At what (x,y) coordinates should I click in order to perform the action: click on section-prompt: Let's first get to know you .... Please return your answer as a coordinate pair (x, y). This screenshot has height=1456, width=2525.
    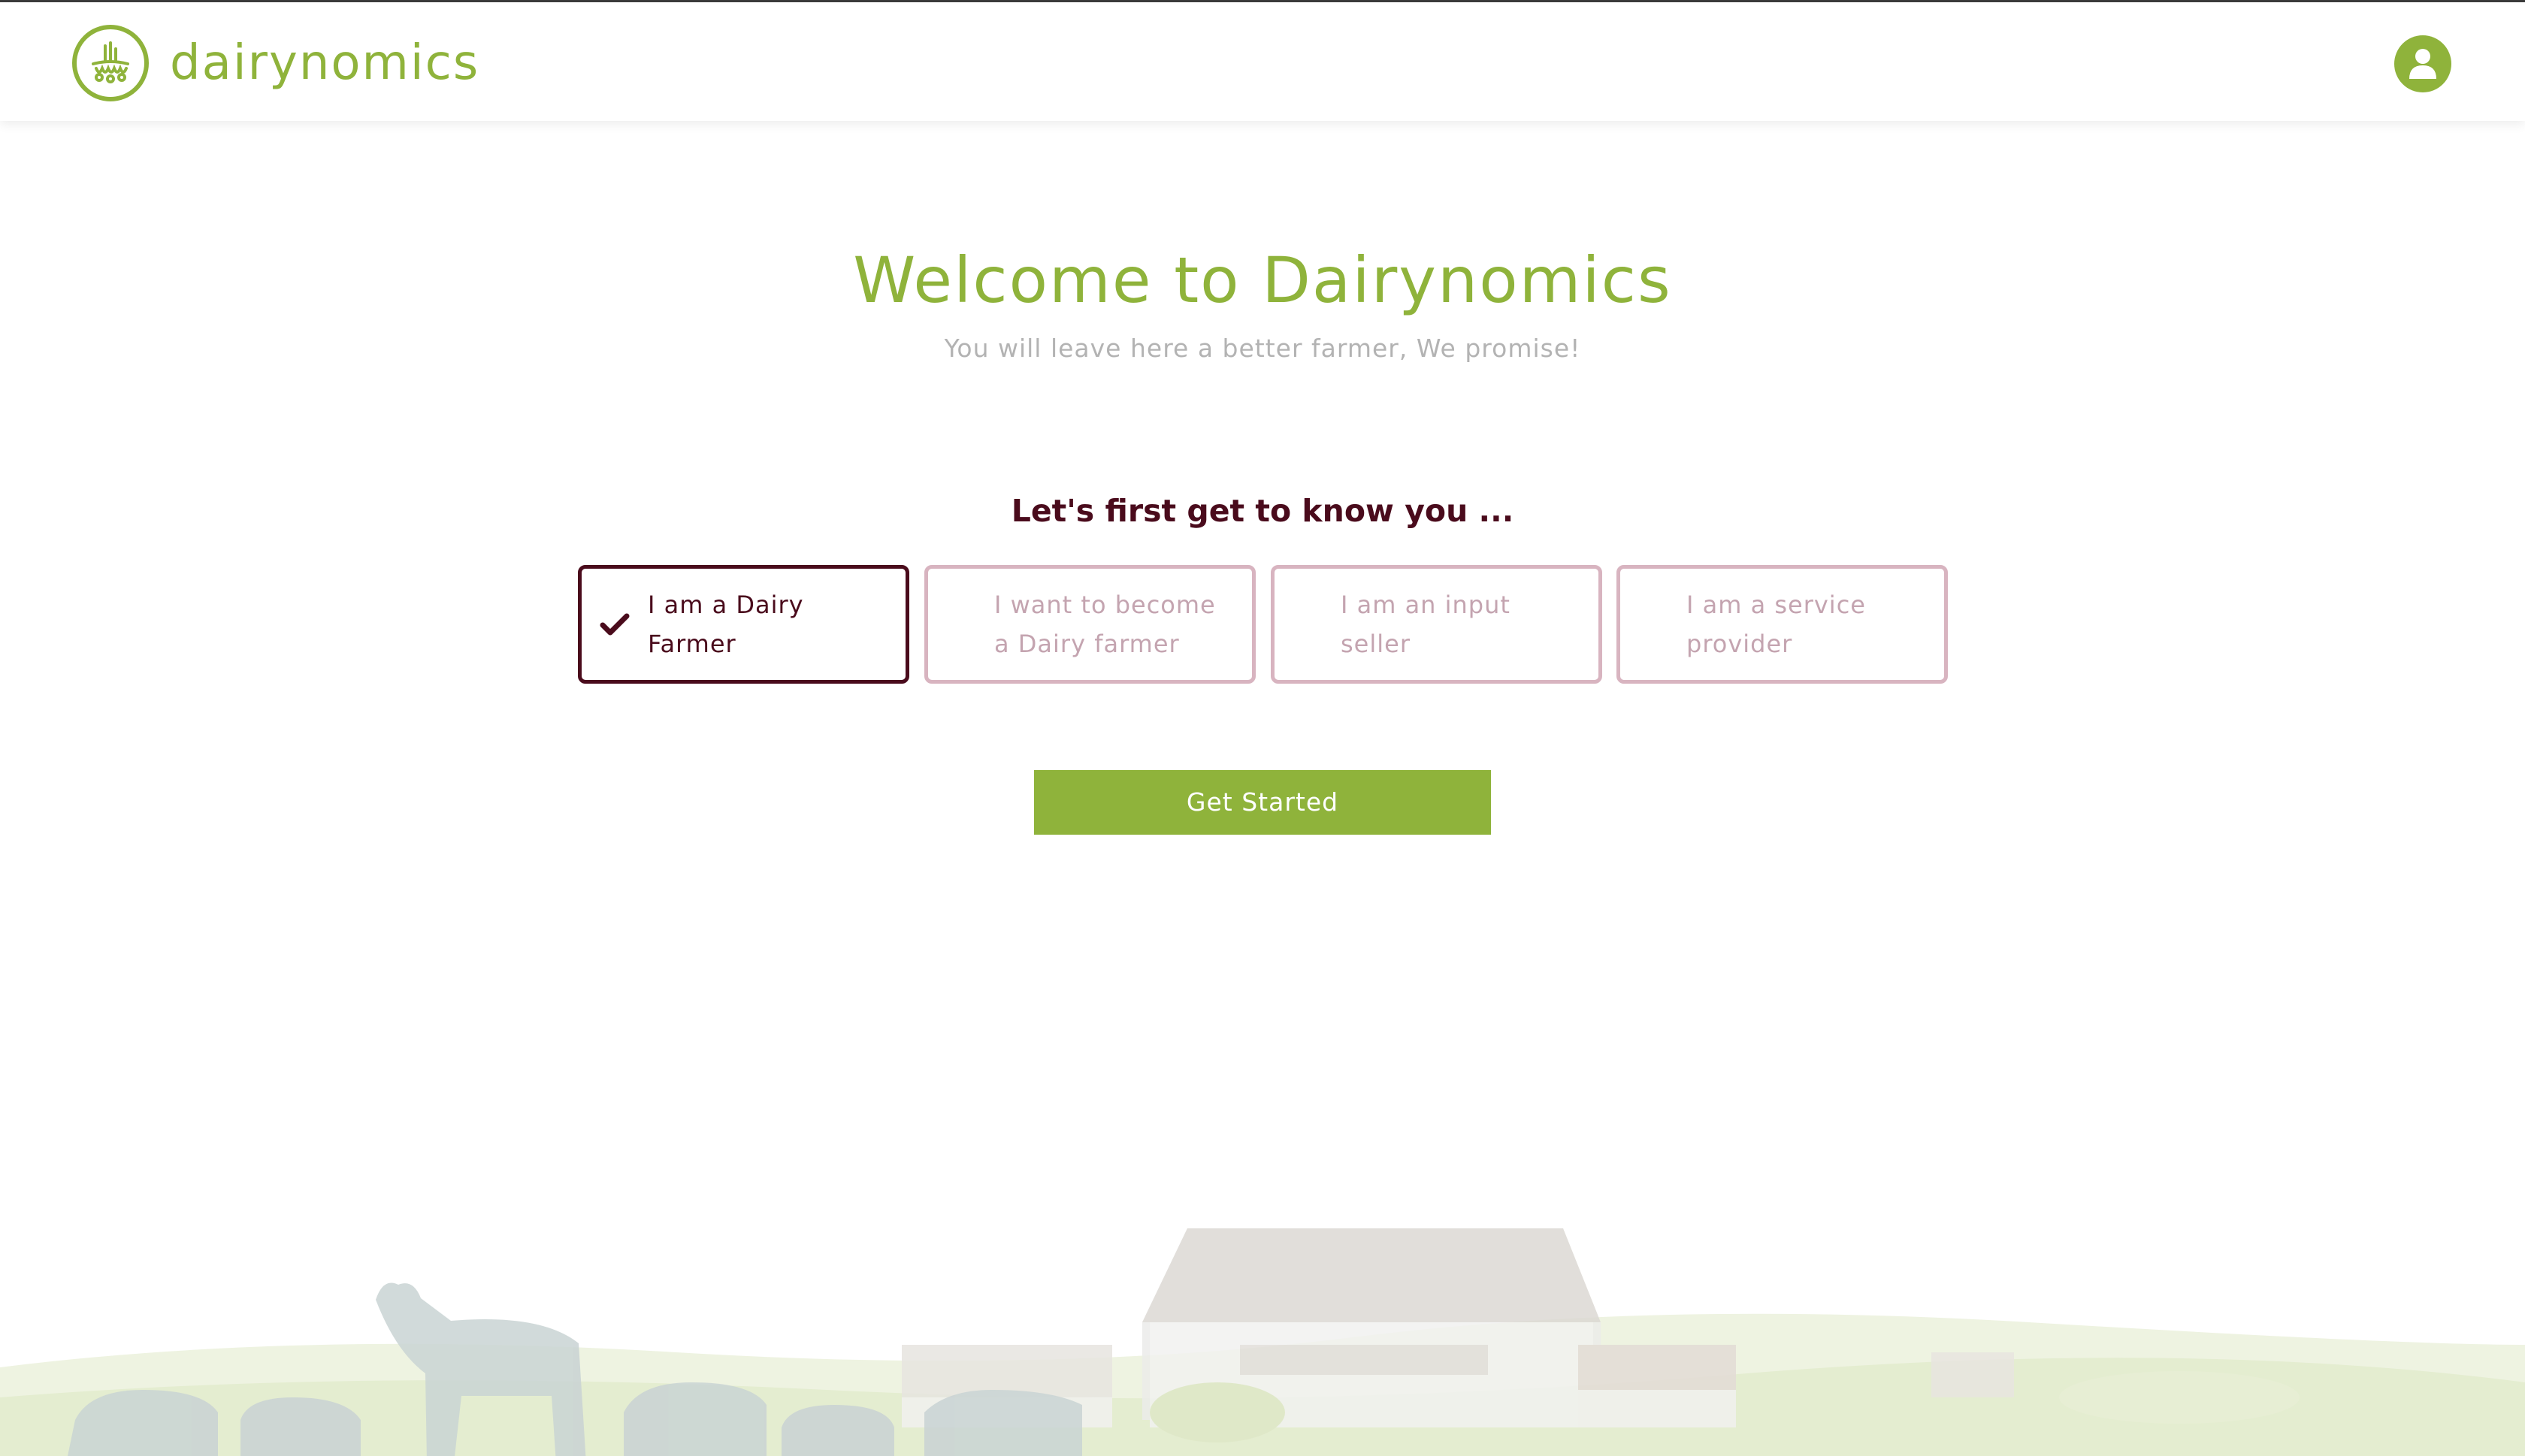
    Looking at the image, I should click on (1262, 511).